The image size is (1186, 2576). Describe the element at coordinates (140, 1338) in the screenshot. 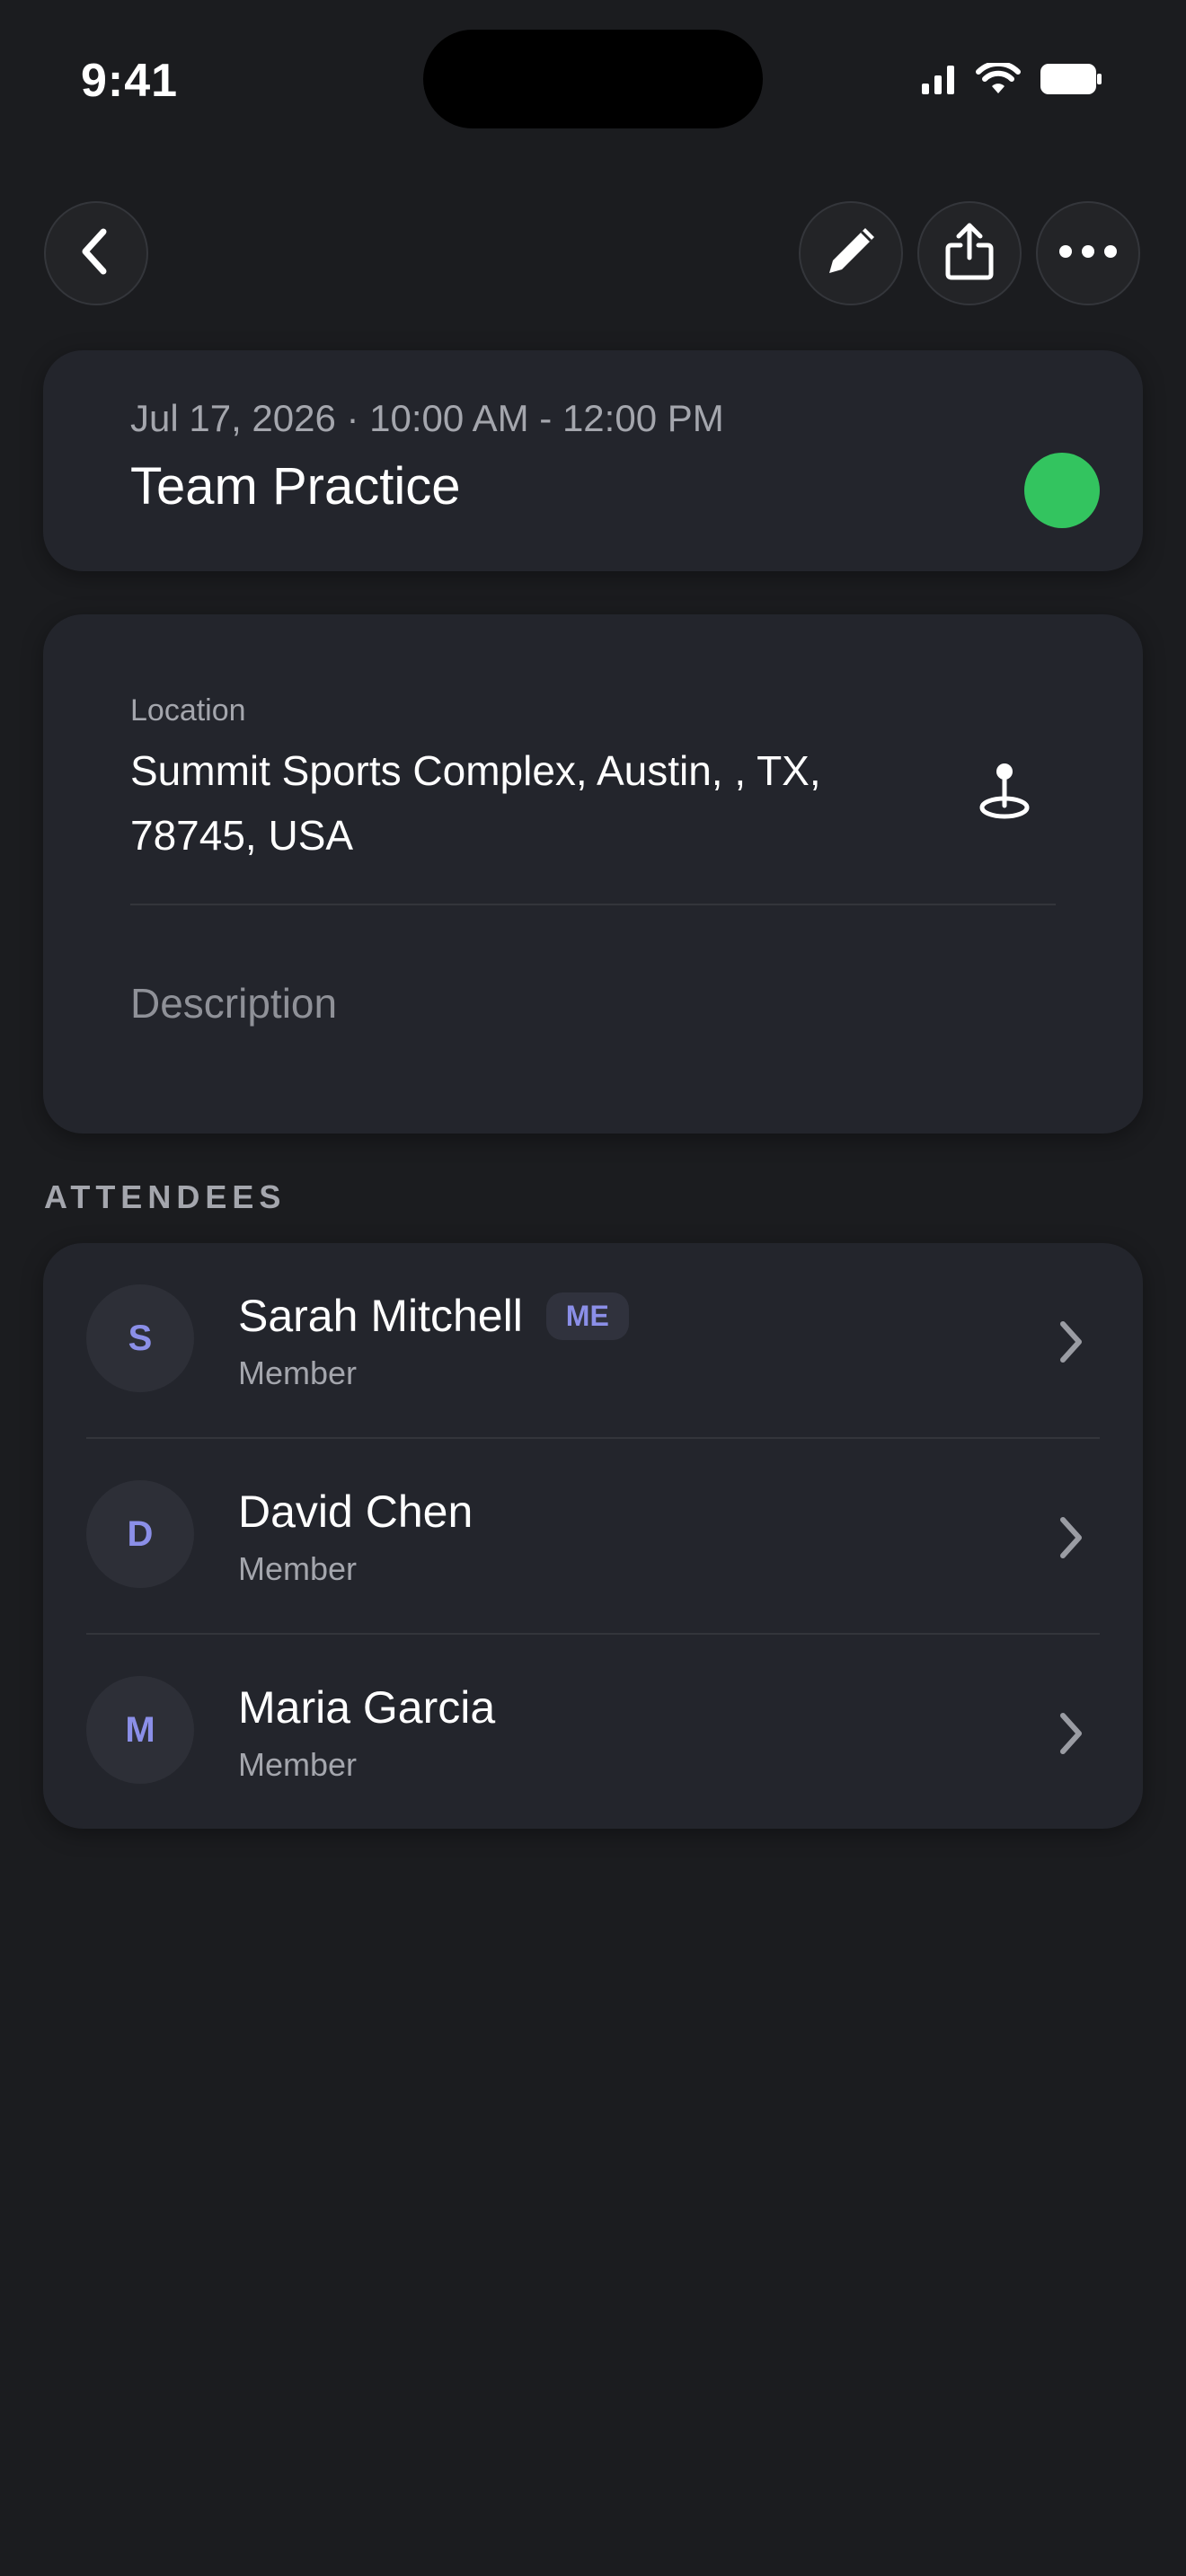

I see `avatar: S` at that location.